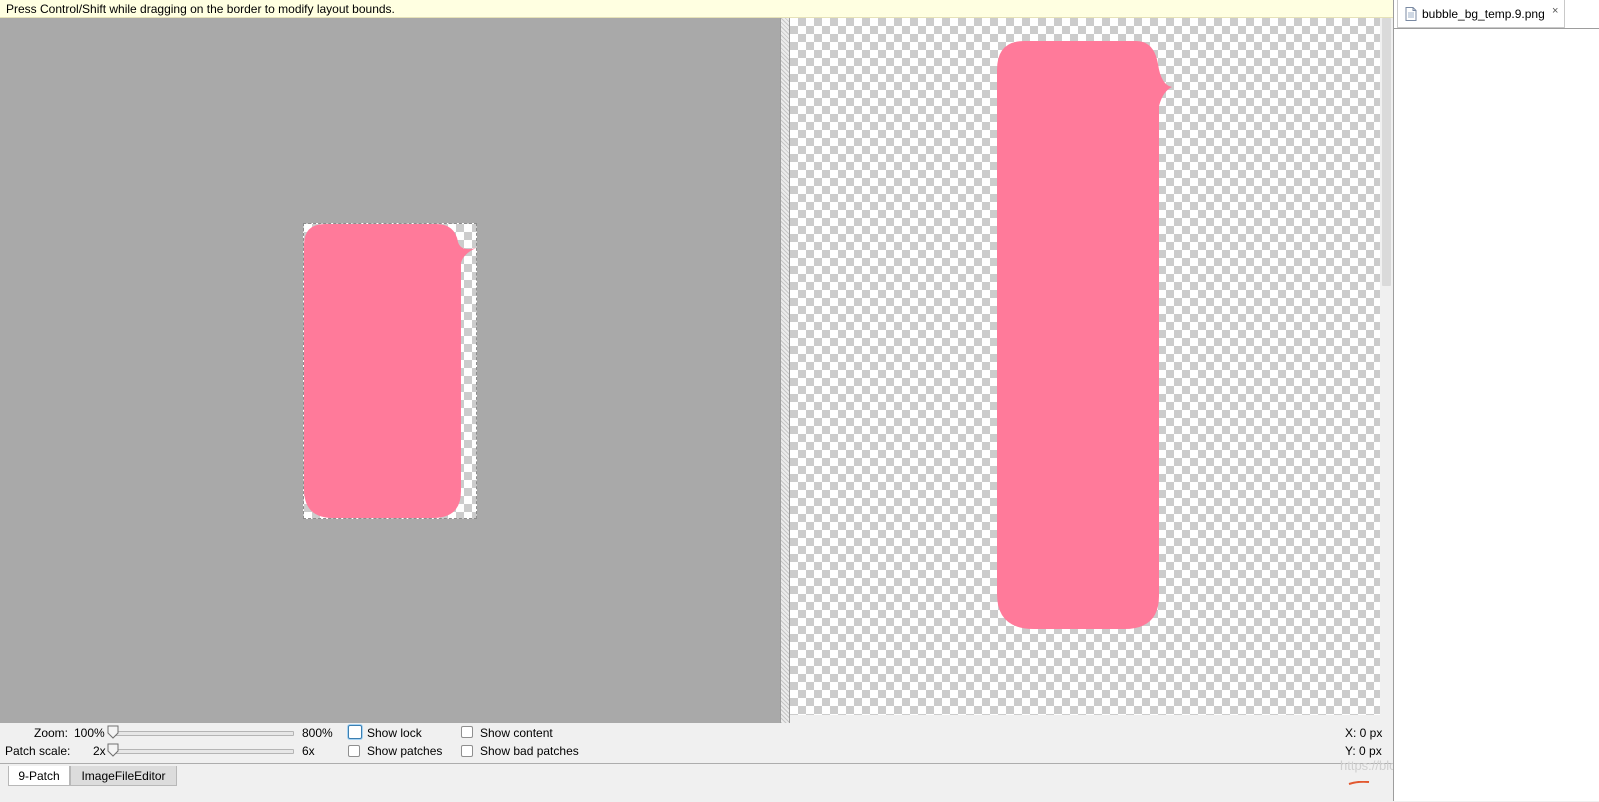 The width and height of the screenshot is (1599, 802). Describe the element at coordinates (516, 733) in the screenshot. I see `show-content-label: Show content` at that location.